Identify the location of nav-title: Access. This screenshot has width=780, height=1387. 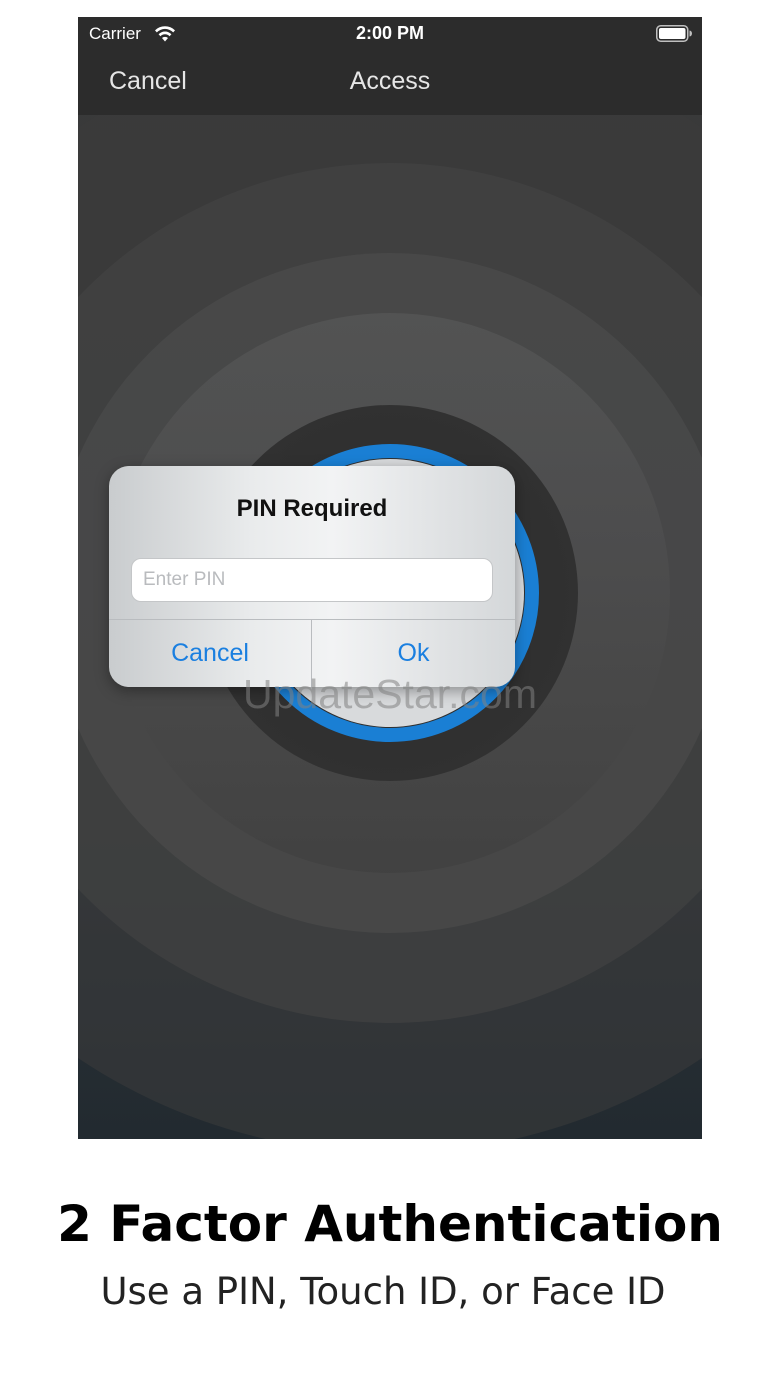
(390, 81).